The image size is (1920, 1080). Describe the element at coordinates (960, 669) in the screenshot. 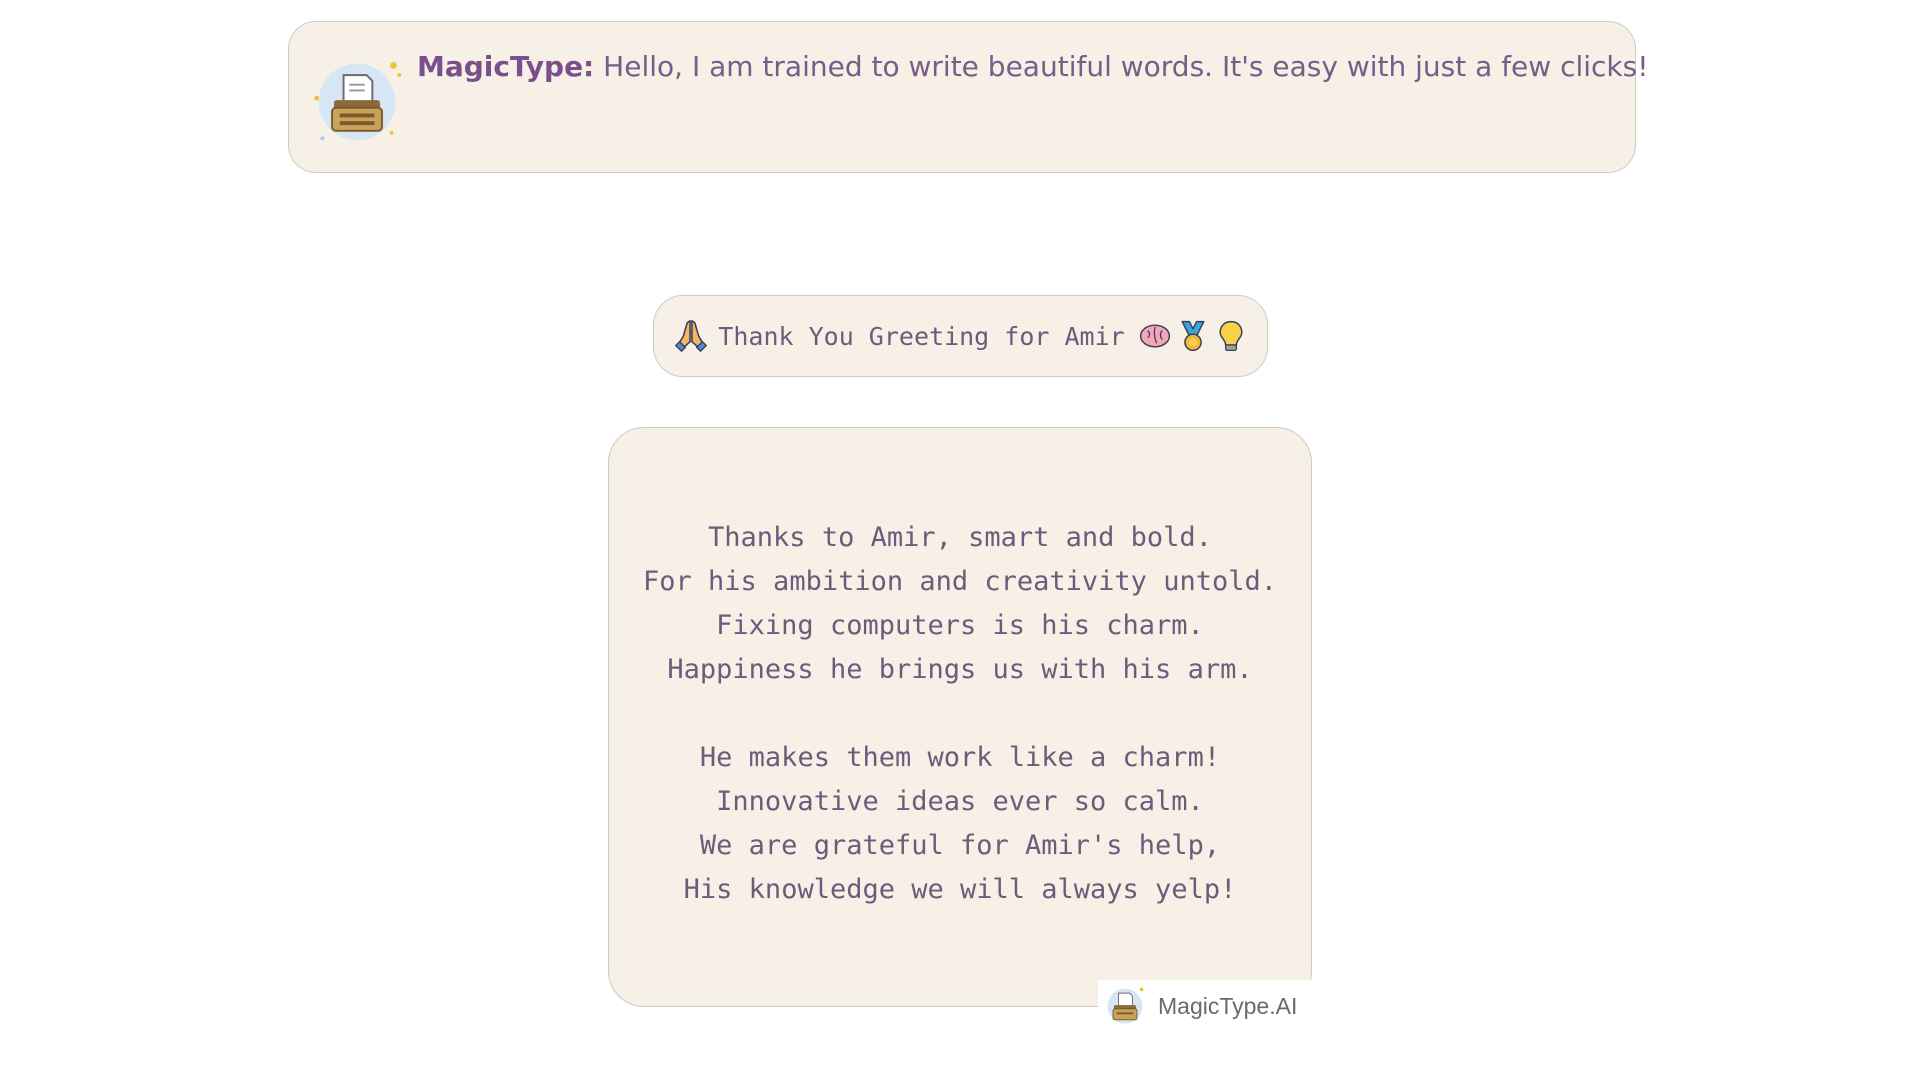

I see `poem-line: Happiness he brings us with his arm.` at that location.